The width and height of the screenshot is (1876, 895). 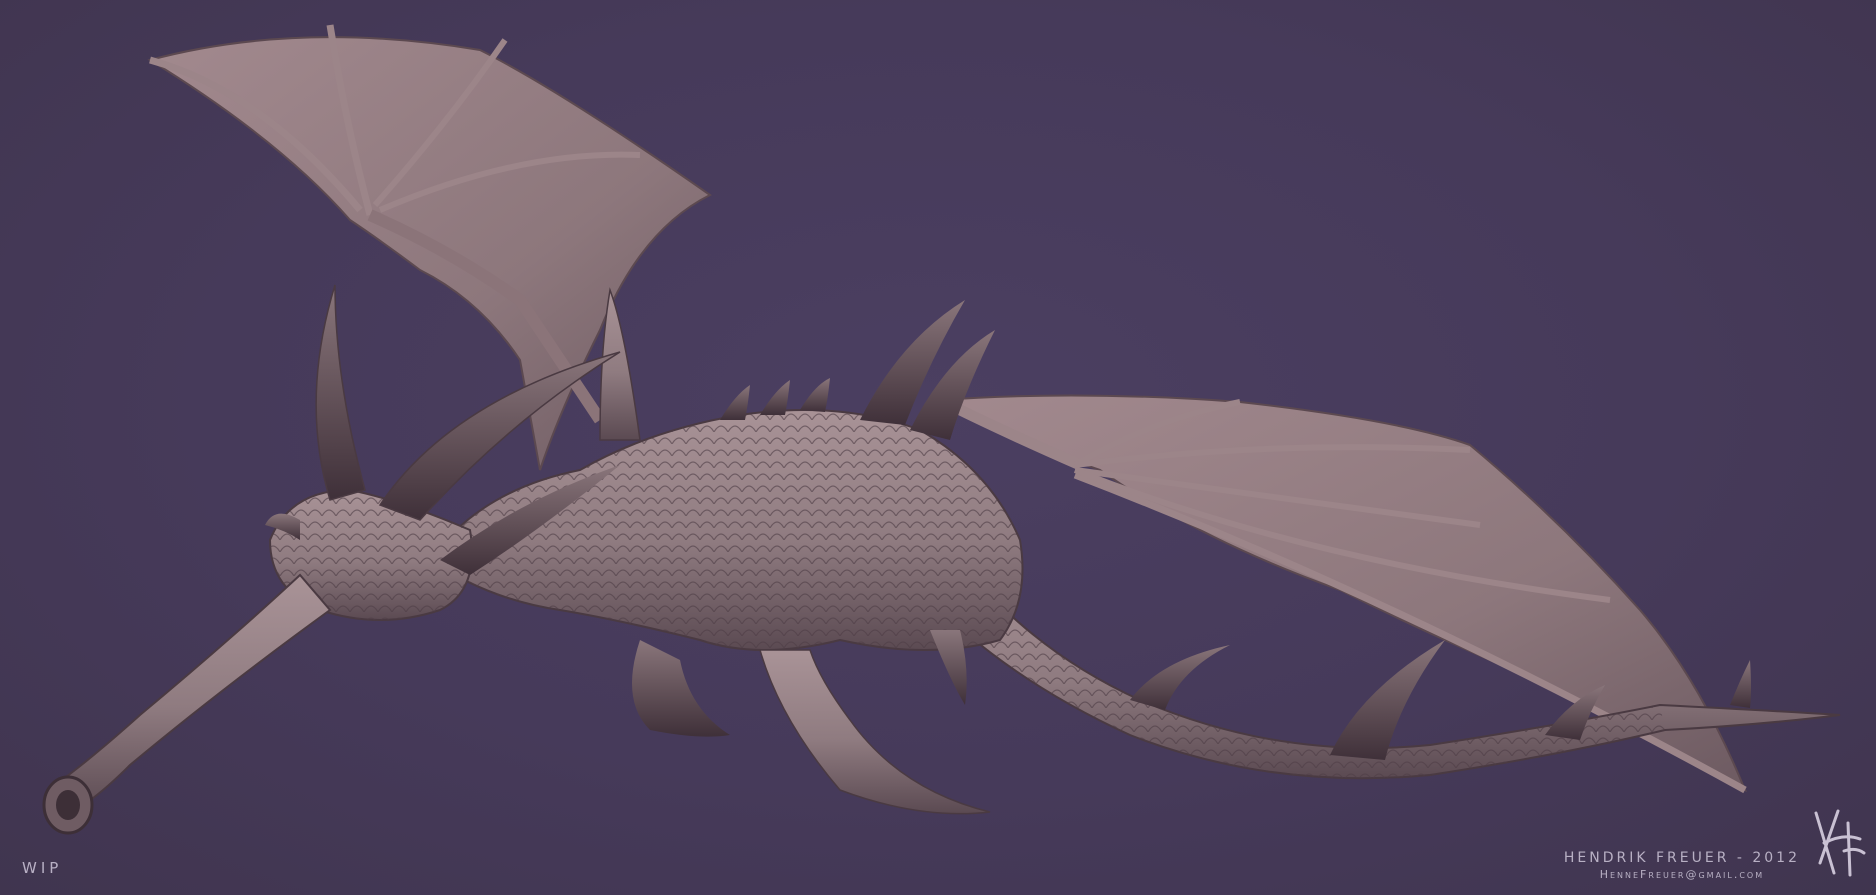 I want to click on author-line: HENDRIK FREUER - 2012, so click(x=1681, y=858).